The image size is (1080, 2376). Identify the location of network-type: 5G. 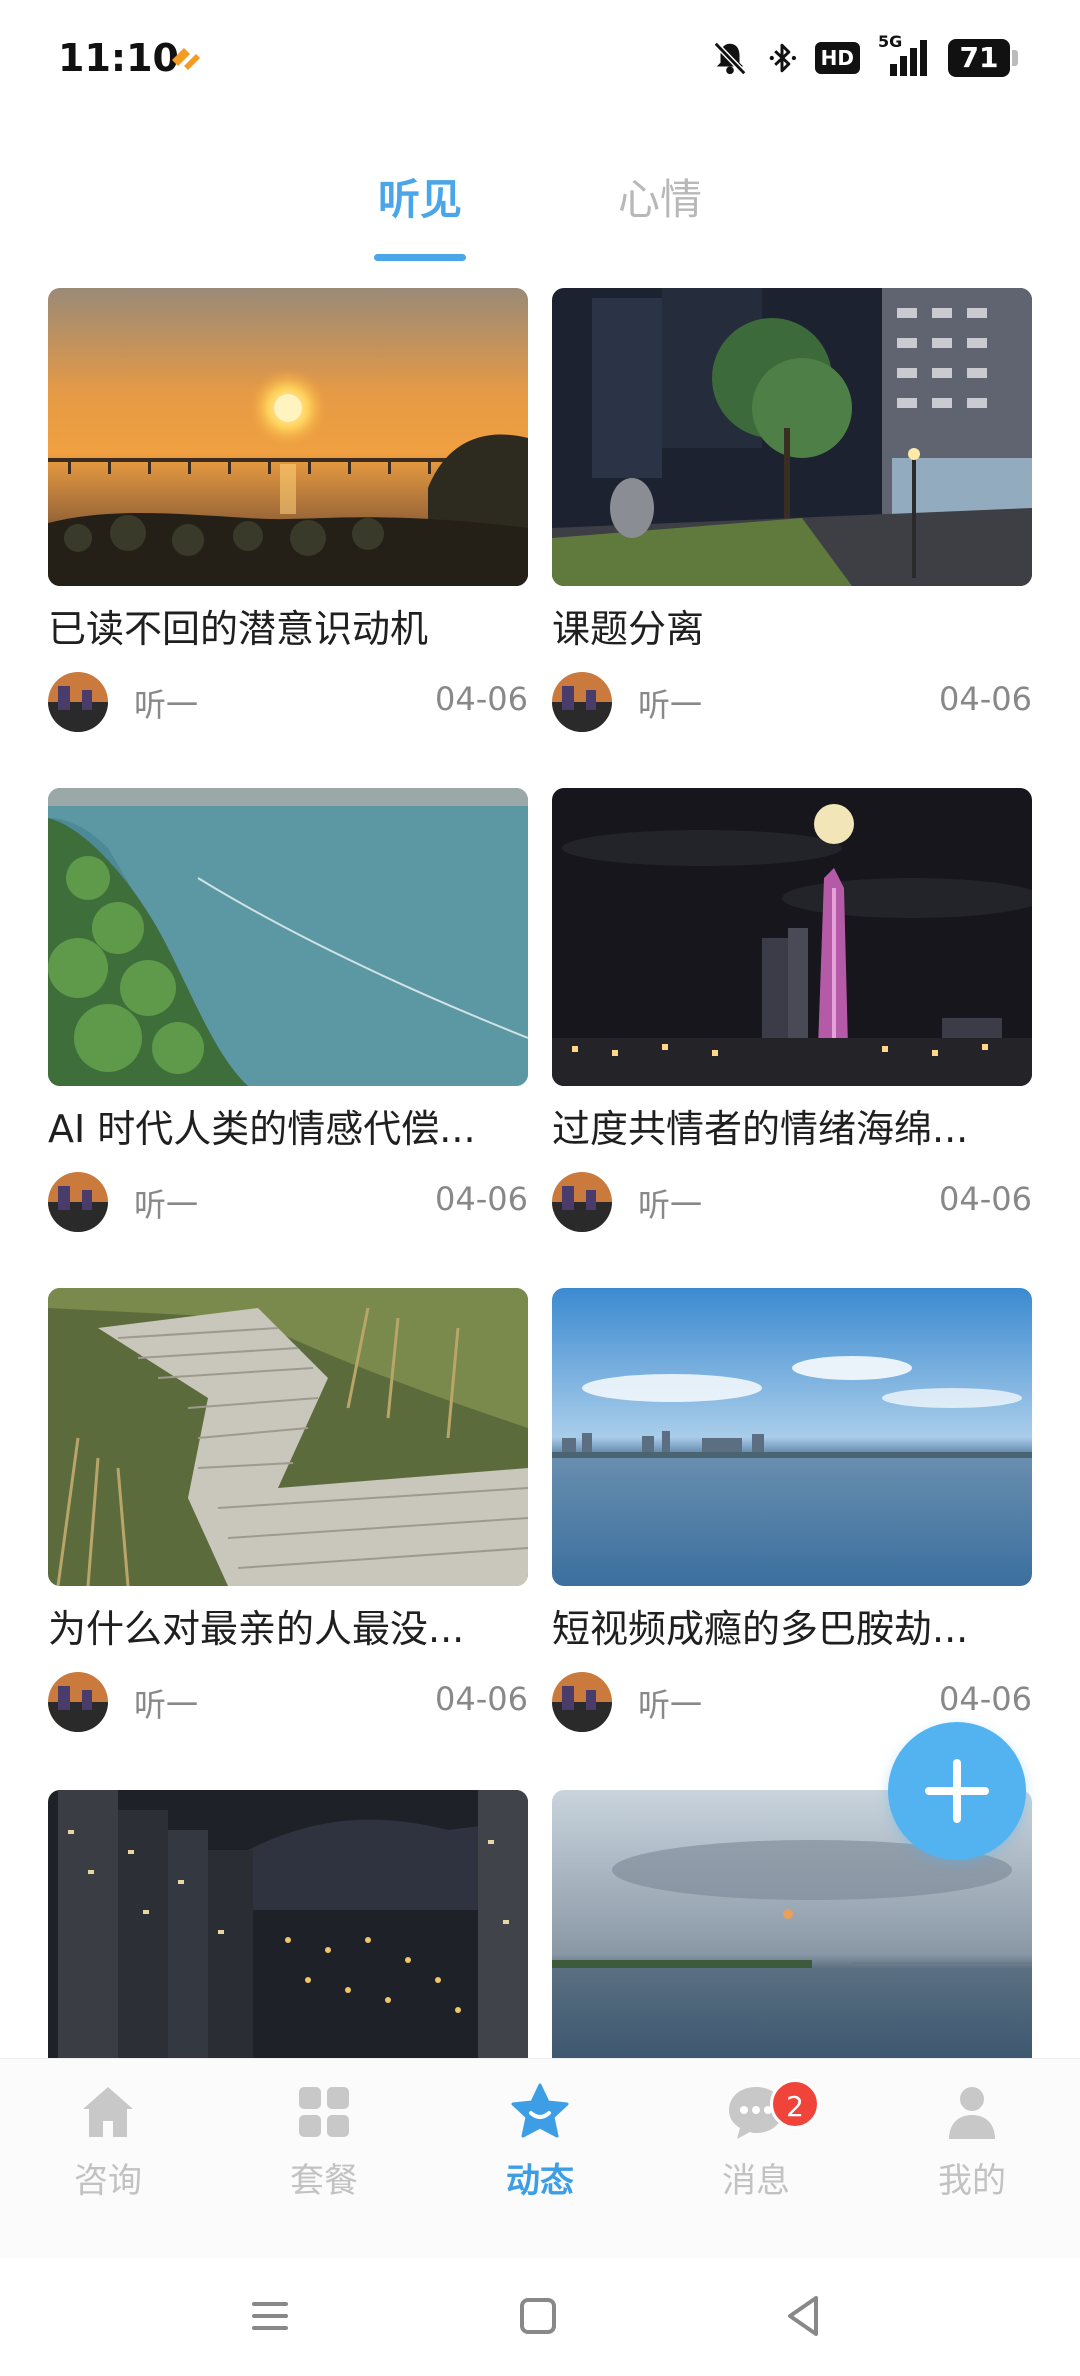
(890, 41).